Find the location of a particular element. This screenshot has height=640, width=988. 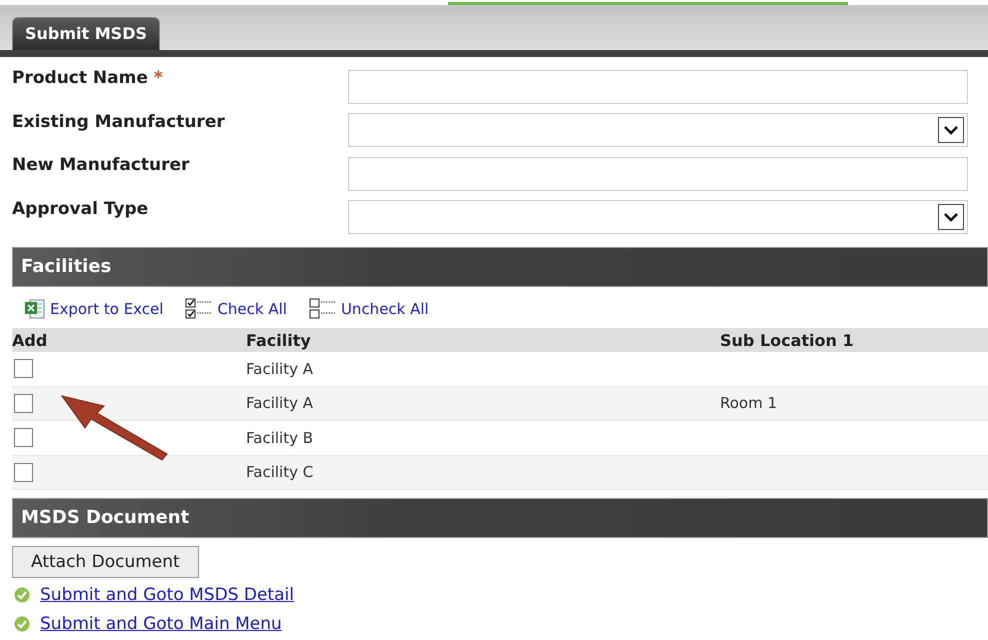

field-label: Existing Manufacturer is located at coordinates (118, 122).